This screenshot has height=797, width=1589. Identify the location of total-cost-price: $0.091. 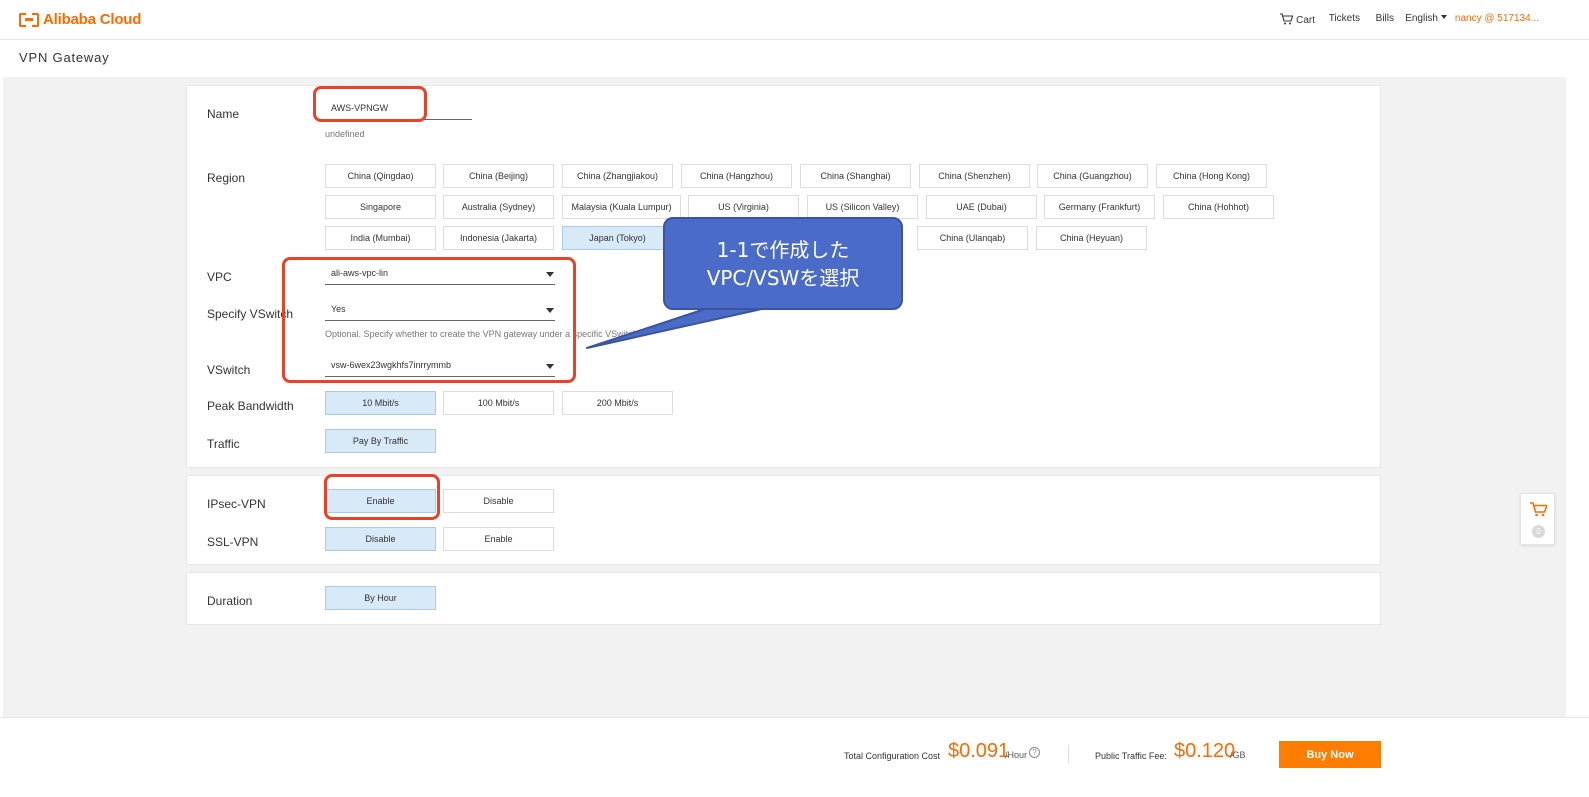
(979, 751).